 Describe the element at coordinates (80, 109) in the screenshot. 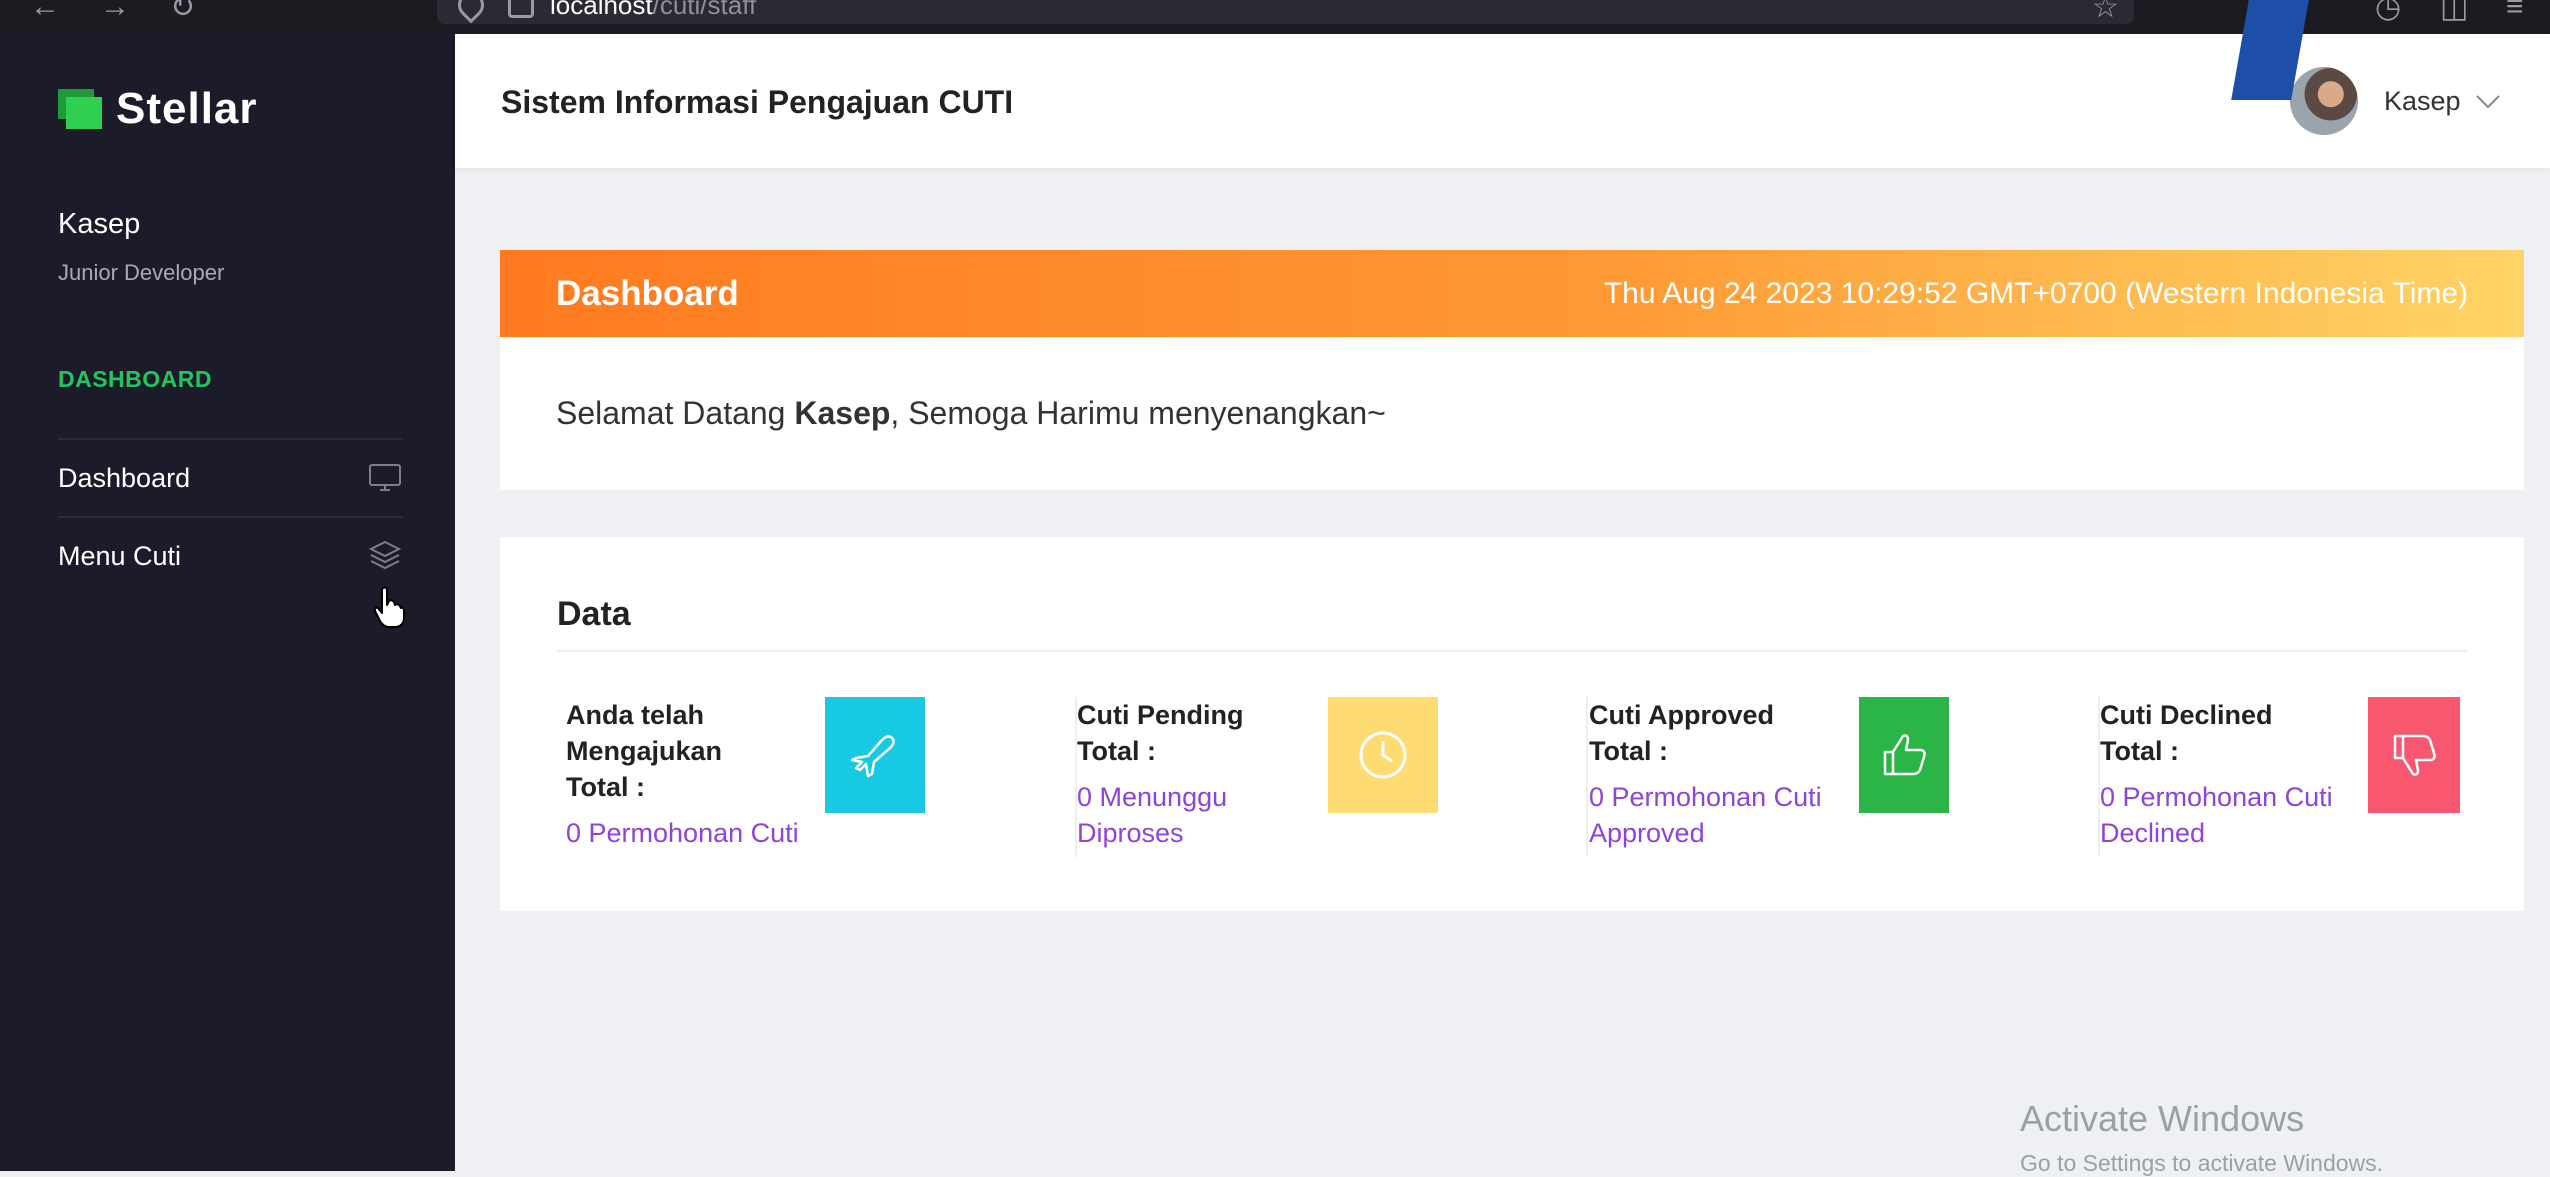

I see `brand-logo-icon` at that location.